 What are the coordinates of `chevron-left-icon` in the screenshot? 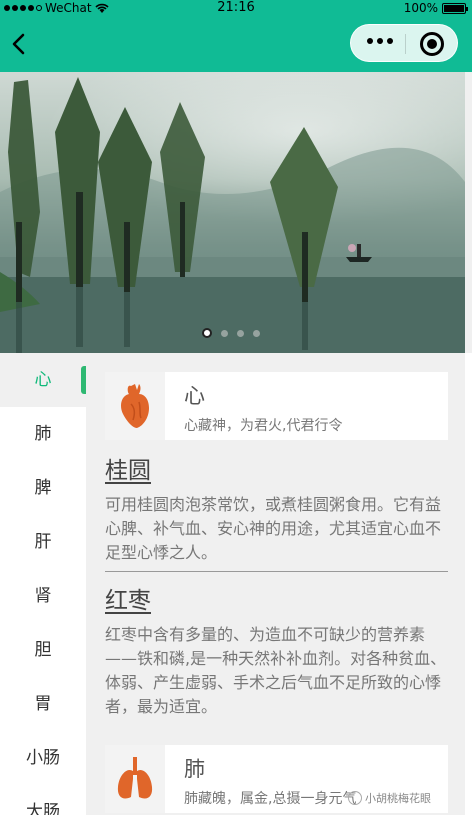 It's located at (20, 44).